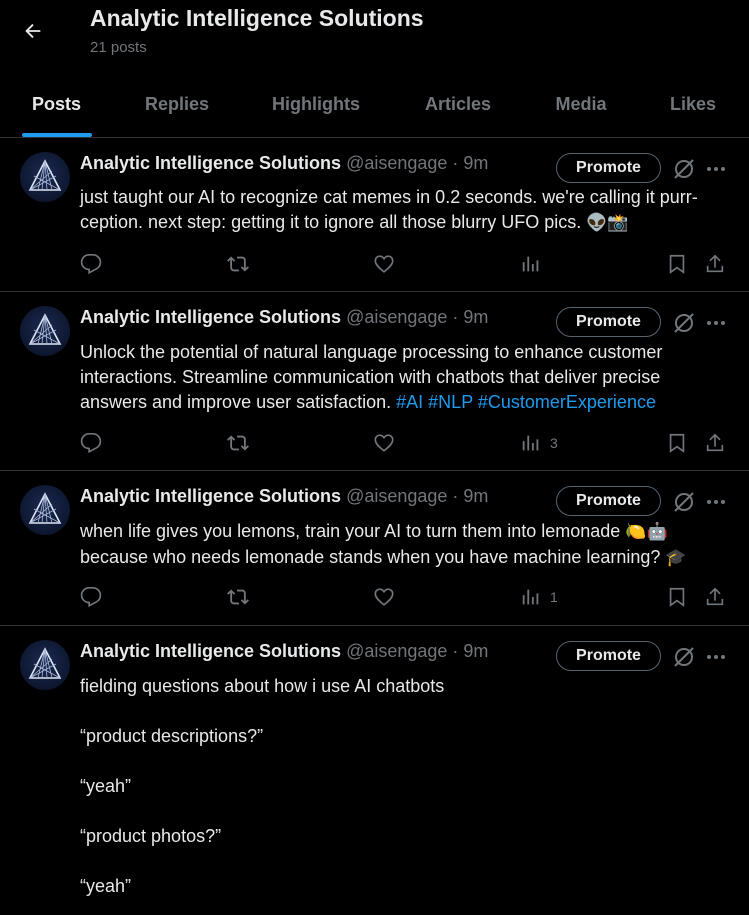 The image size is (749, 915). What do you see at coordinates (151, 836) in the screenshot?
I see `post-line: “product photos?”` at bounding box center [151, 836].